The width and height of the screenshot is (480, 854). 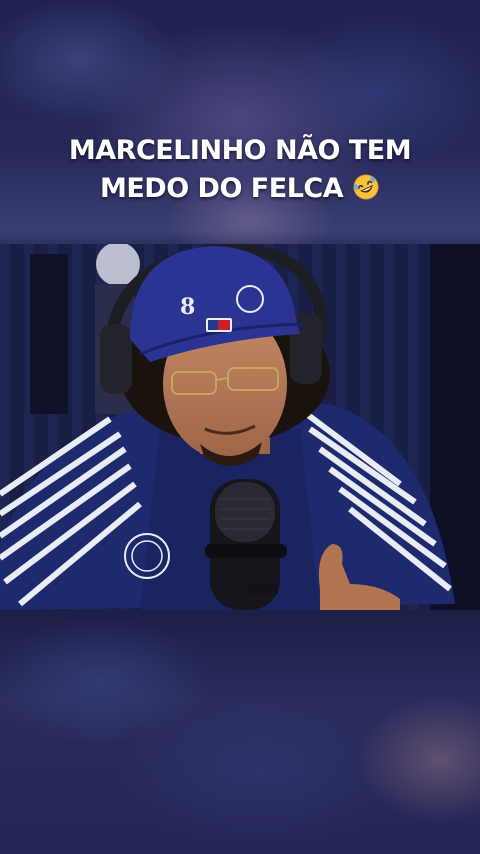 I want to click on svg-text: 8, so click(x=187, y=307).